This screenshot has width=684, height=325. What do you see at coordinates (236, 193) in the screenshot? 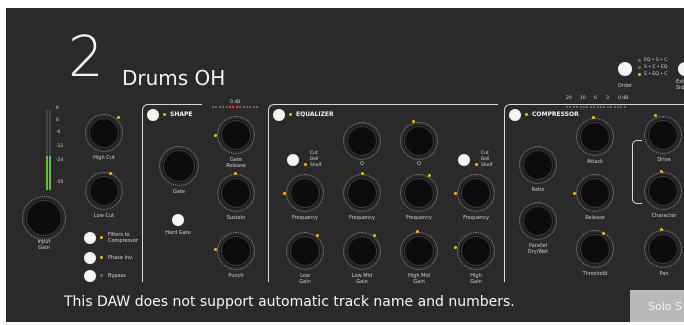
I see `sustain-knob` at bounding box center [236, 193].